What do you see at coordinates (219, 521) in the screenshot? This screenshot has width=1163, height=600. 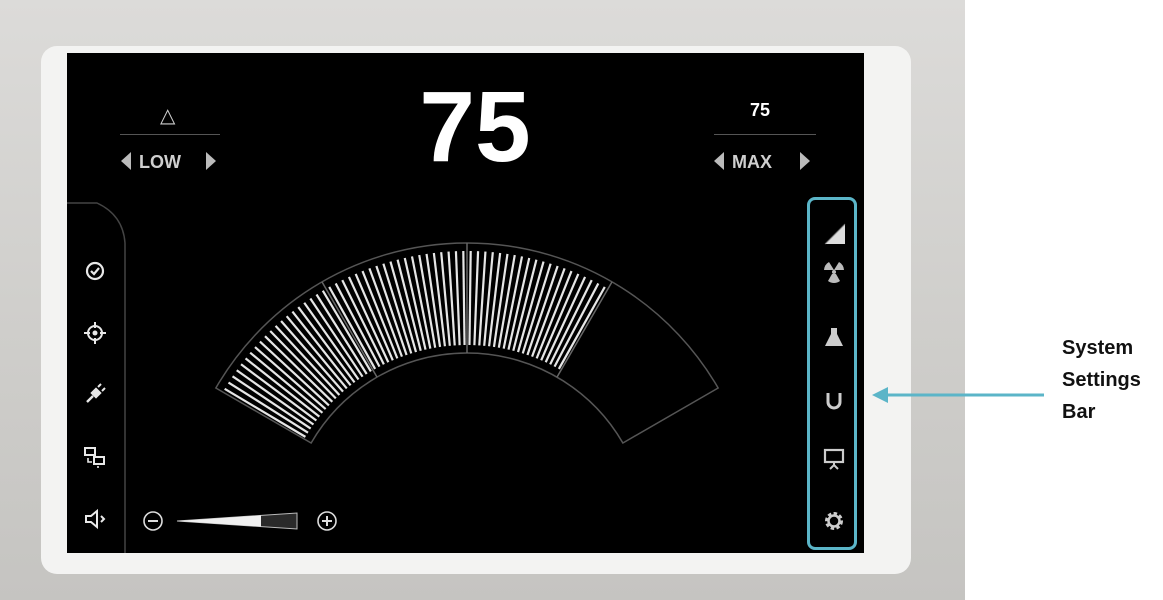 I see `volume-level-fill` at bounding box center [219, 521].